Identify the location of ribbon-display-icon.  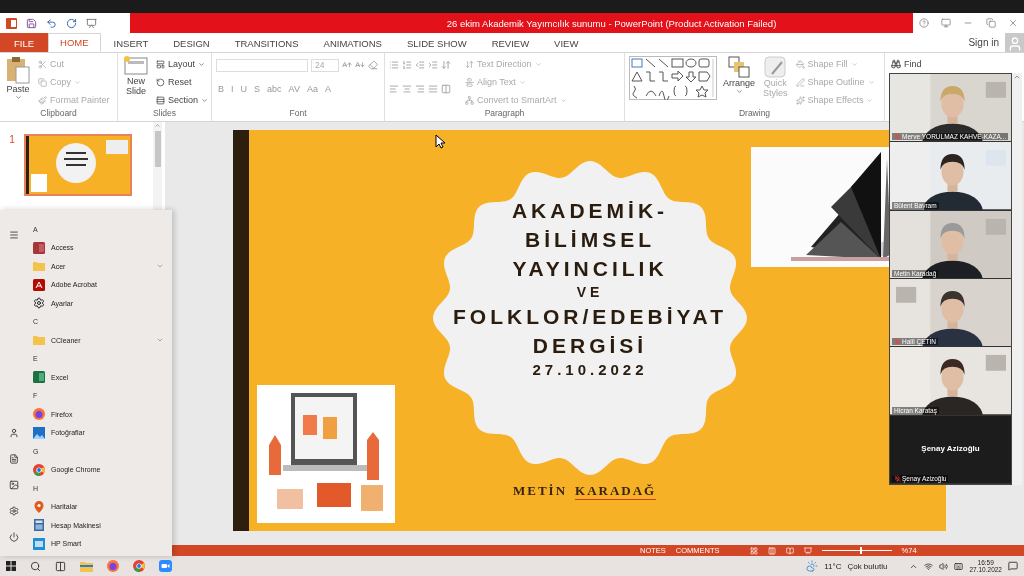
(946, 23).